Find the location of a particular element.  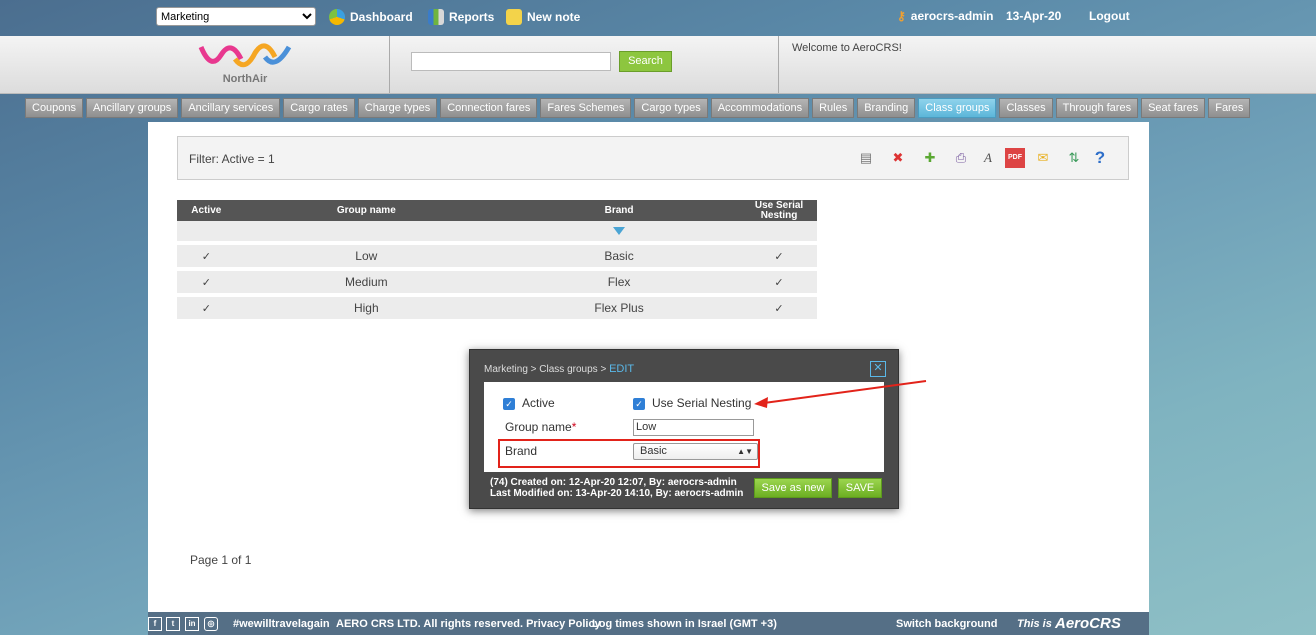

add-new-icon: ✚ is located at coordinates (930, 158).